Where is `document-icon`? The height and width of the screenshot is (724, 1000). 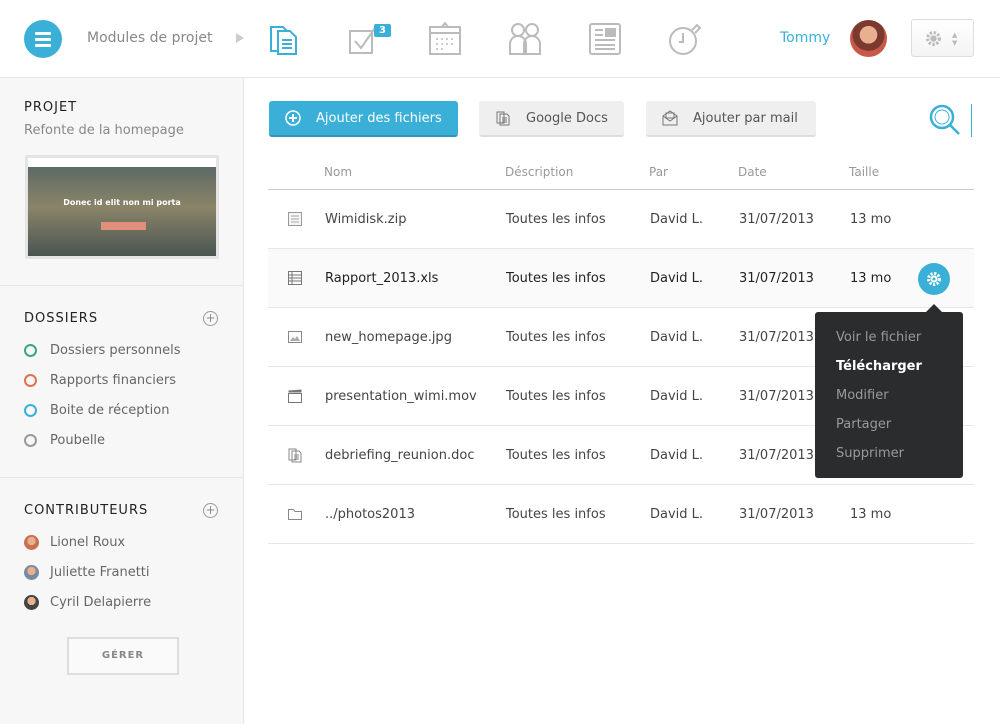 document-icon is located at coordinates (295, 455).